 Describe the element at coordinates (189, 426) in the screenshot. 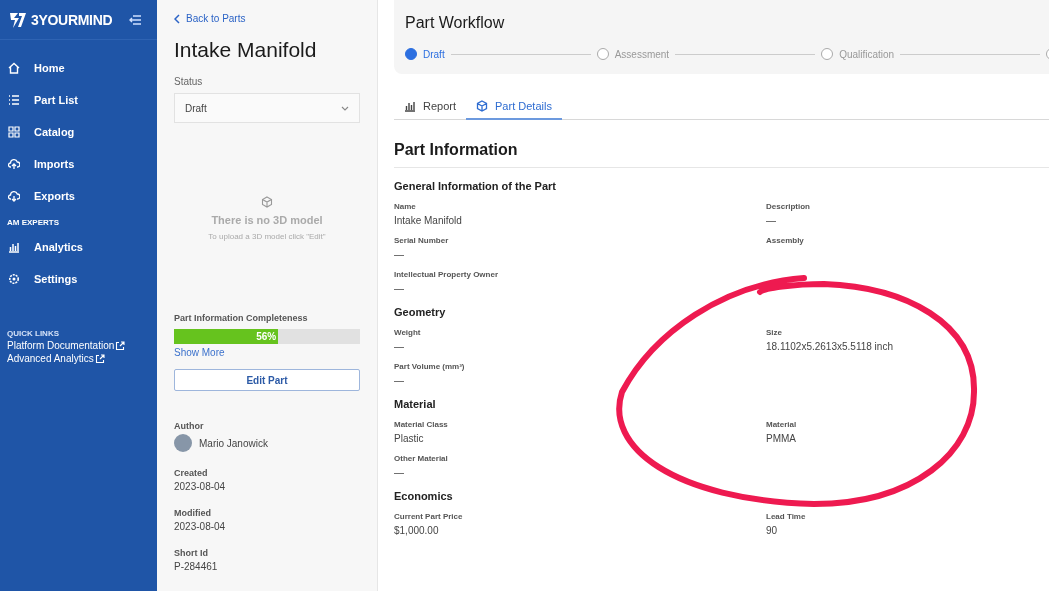

I see `field-label: Author` at that location.